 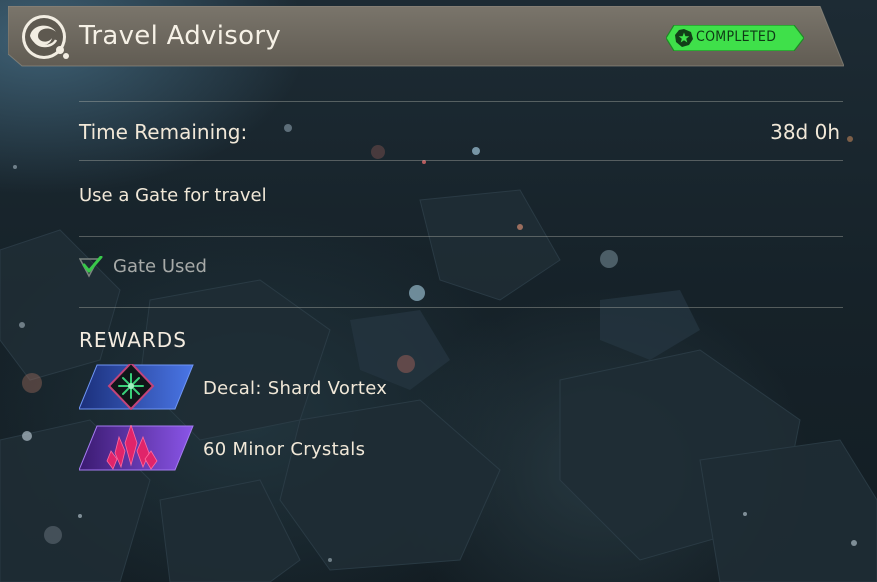 I want to click on star-check-icon, so click(x=684, y=38).